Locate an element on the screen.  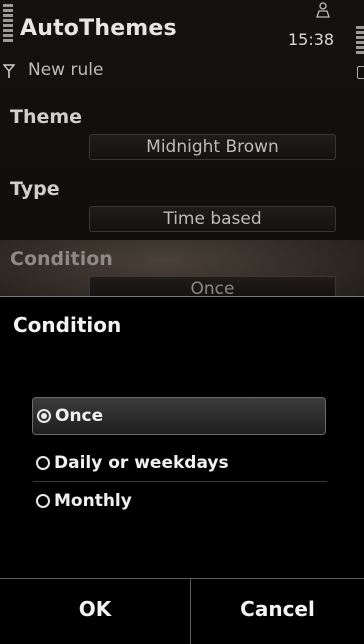
page-subtitle: New rule is located at coordinates (66, 70).